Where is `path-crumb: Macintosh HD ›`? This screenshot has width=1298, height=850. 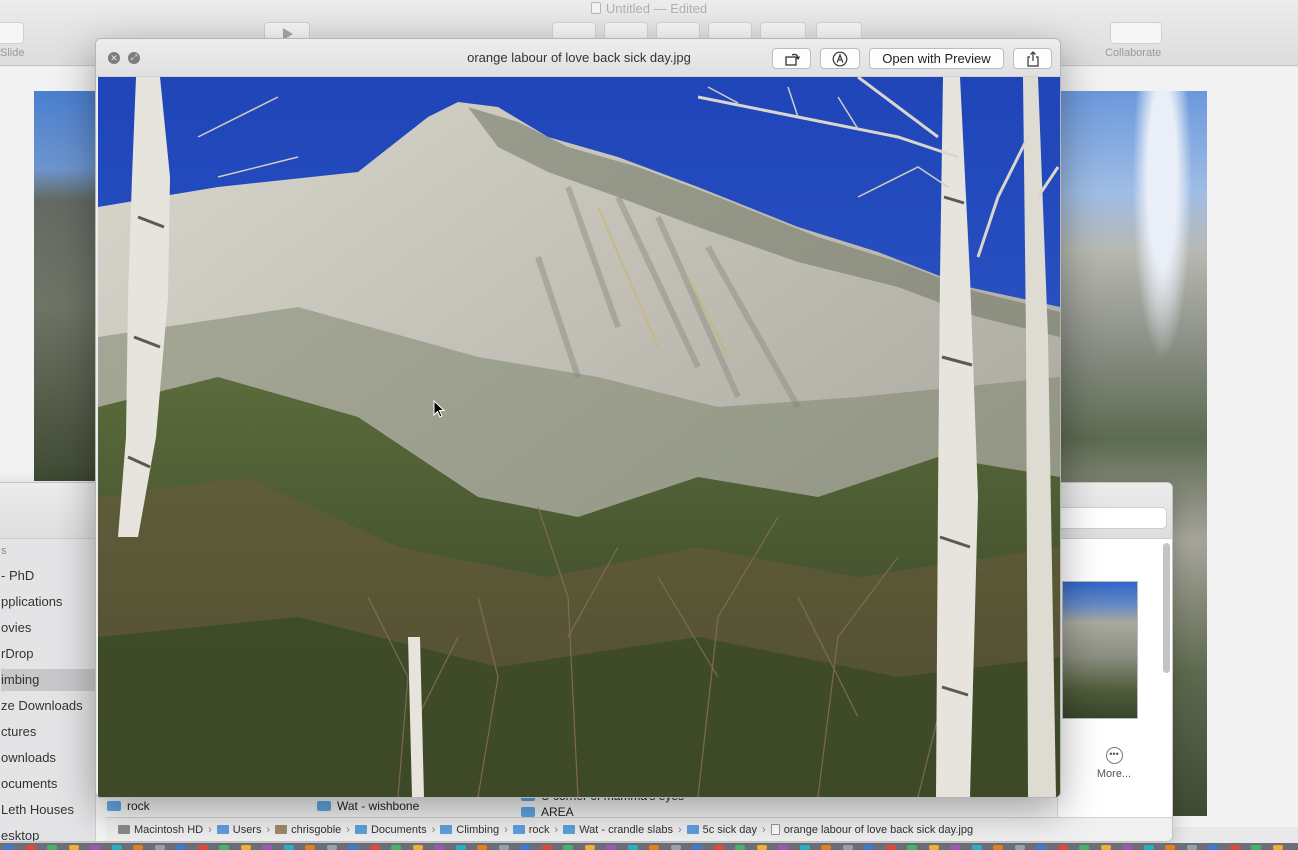 path-crumb: Macintosh HD › is located at coordinates (167, 829).